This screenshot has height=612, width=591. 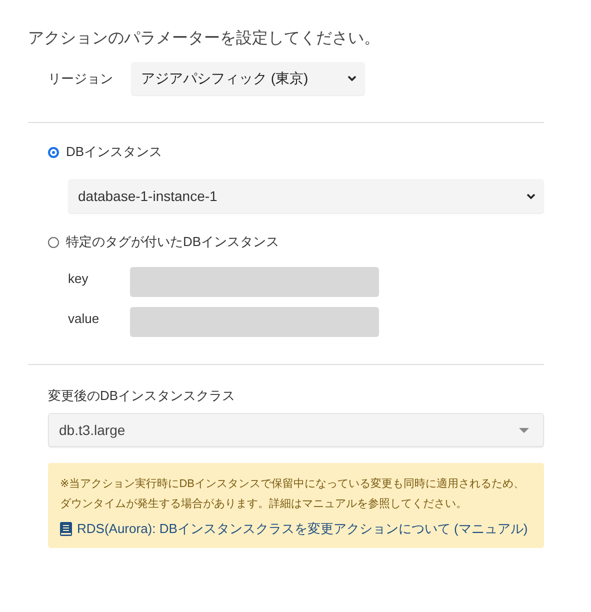 I want to click on caret-icon, so click(x=524, y=430).